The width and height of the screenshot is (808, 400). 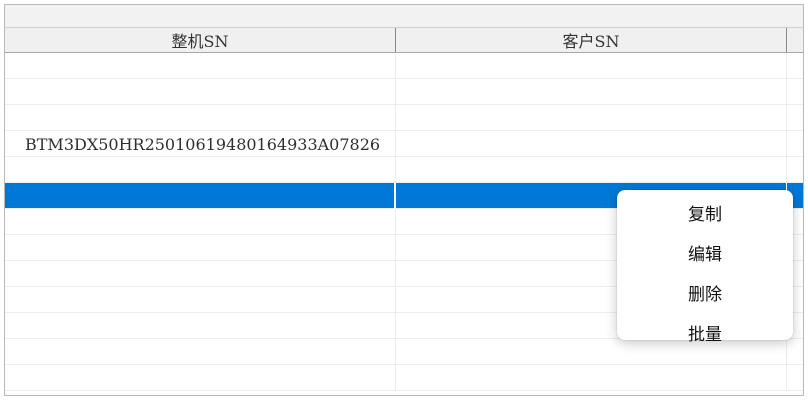 What do you see at coordinates (795, 40) in the screenshot?
I see `column-header-filler` at bounding box center [795, 40].